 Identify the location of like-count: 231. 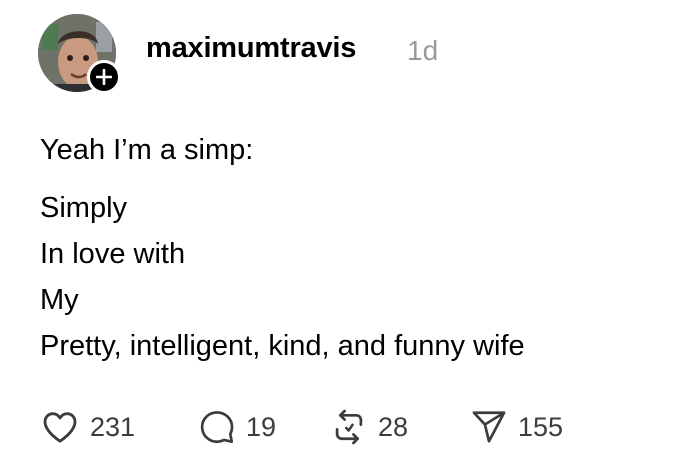
(113, 426).